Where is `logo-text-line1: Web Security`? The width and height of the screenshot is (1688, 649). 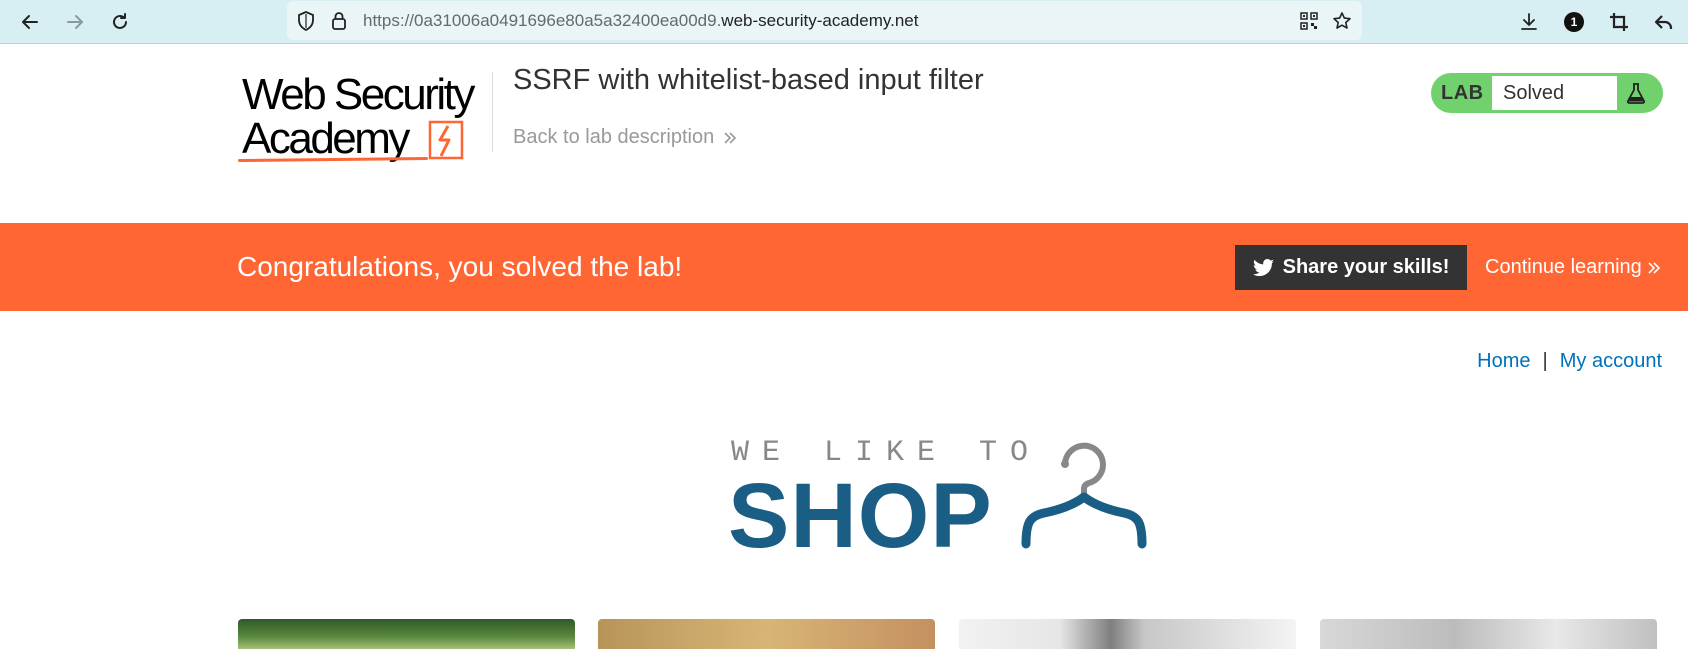 logo-text-line1: Web Security is located at coordinates (358, 94).